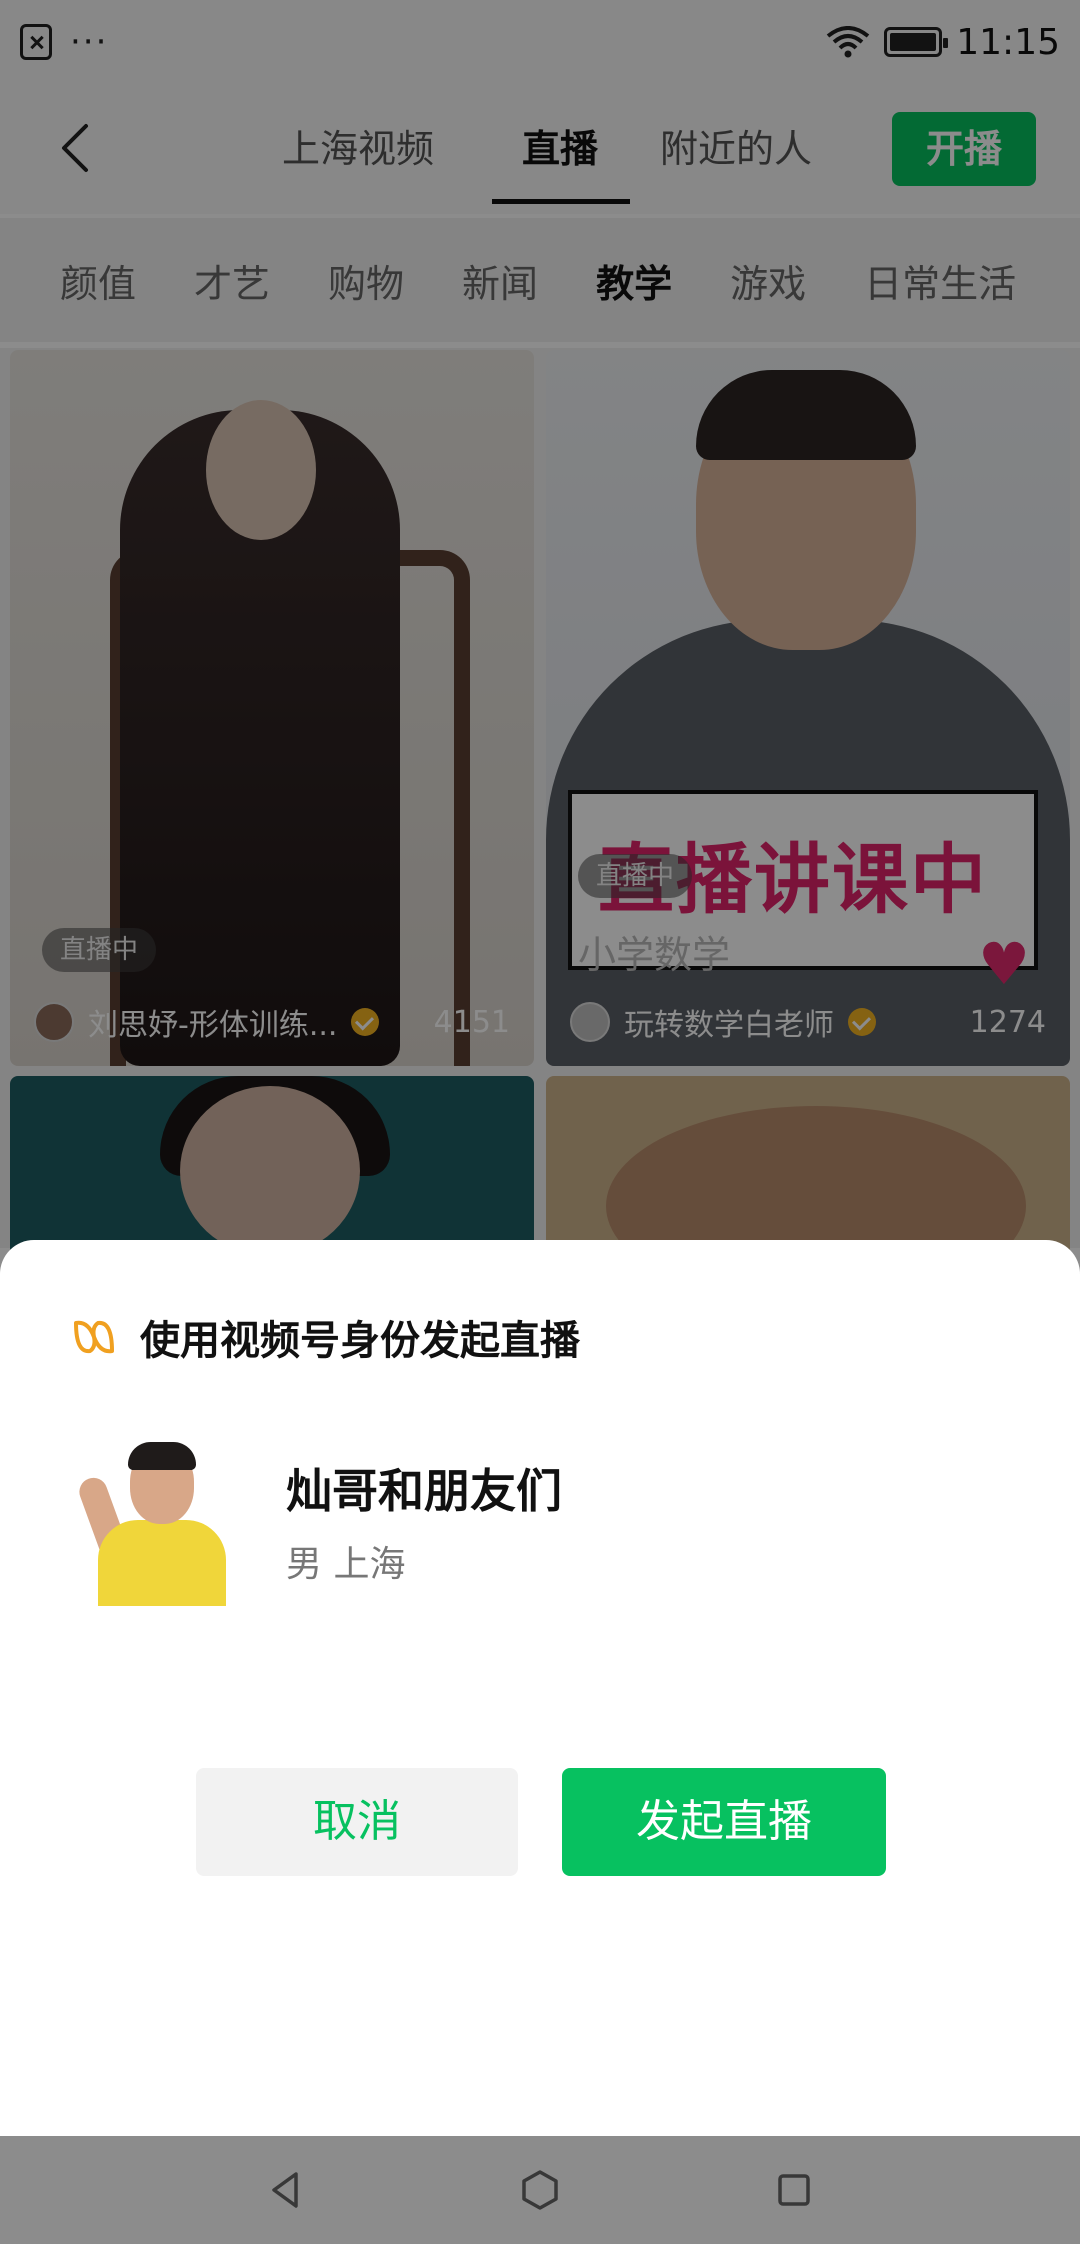 This screenshot has height=2244, width=1080. I want to click on profile-details: 男 上海, so click(346, 1564).